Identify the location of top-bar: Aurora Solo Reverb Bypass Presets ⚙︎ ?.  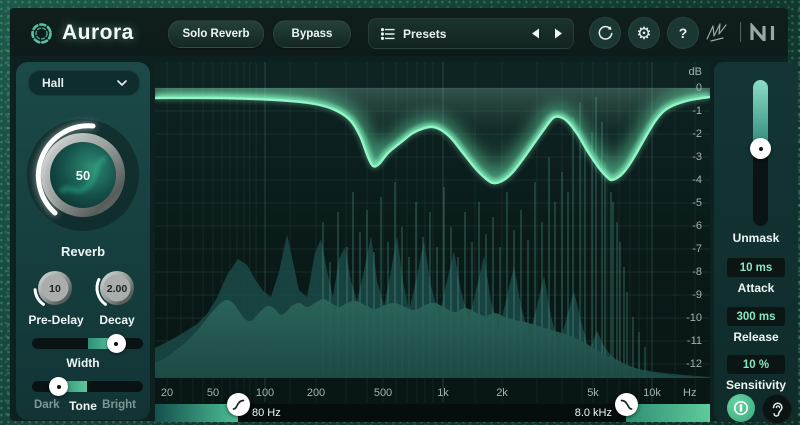
(399, 32).